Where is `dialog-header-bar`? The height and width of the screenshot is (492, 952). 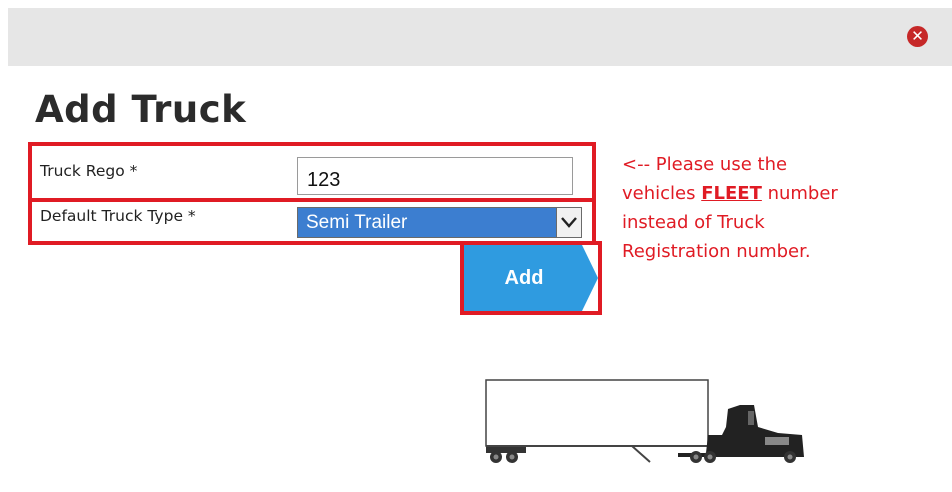 dialog-header-bar is located at coordinates (480, 37).